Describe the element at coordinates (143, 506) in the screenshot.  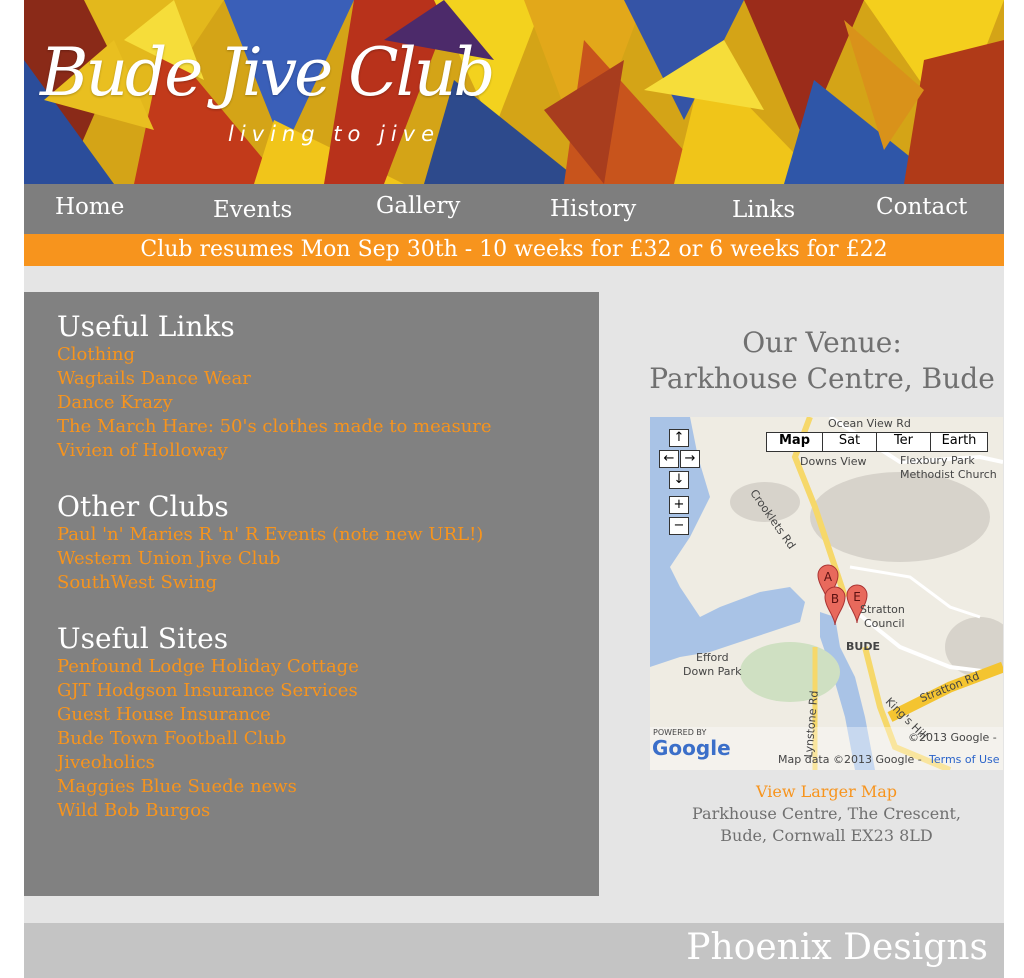
I see `other-clubs-heading: Other Clubs` at that location.